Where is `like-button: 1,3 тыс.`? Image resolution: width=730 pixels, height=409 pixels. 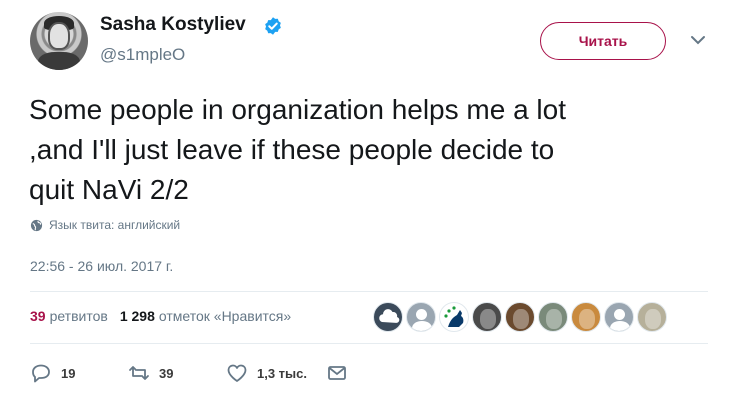
like-button: 1,3 тыс. is located at coordinates (276, 373).